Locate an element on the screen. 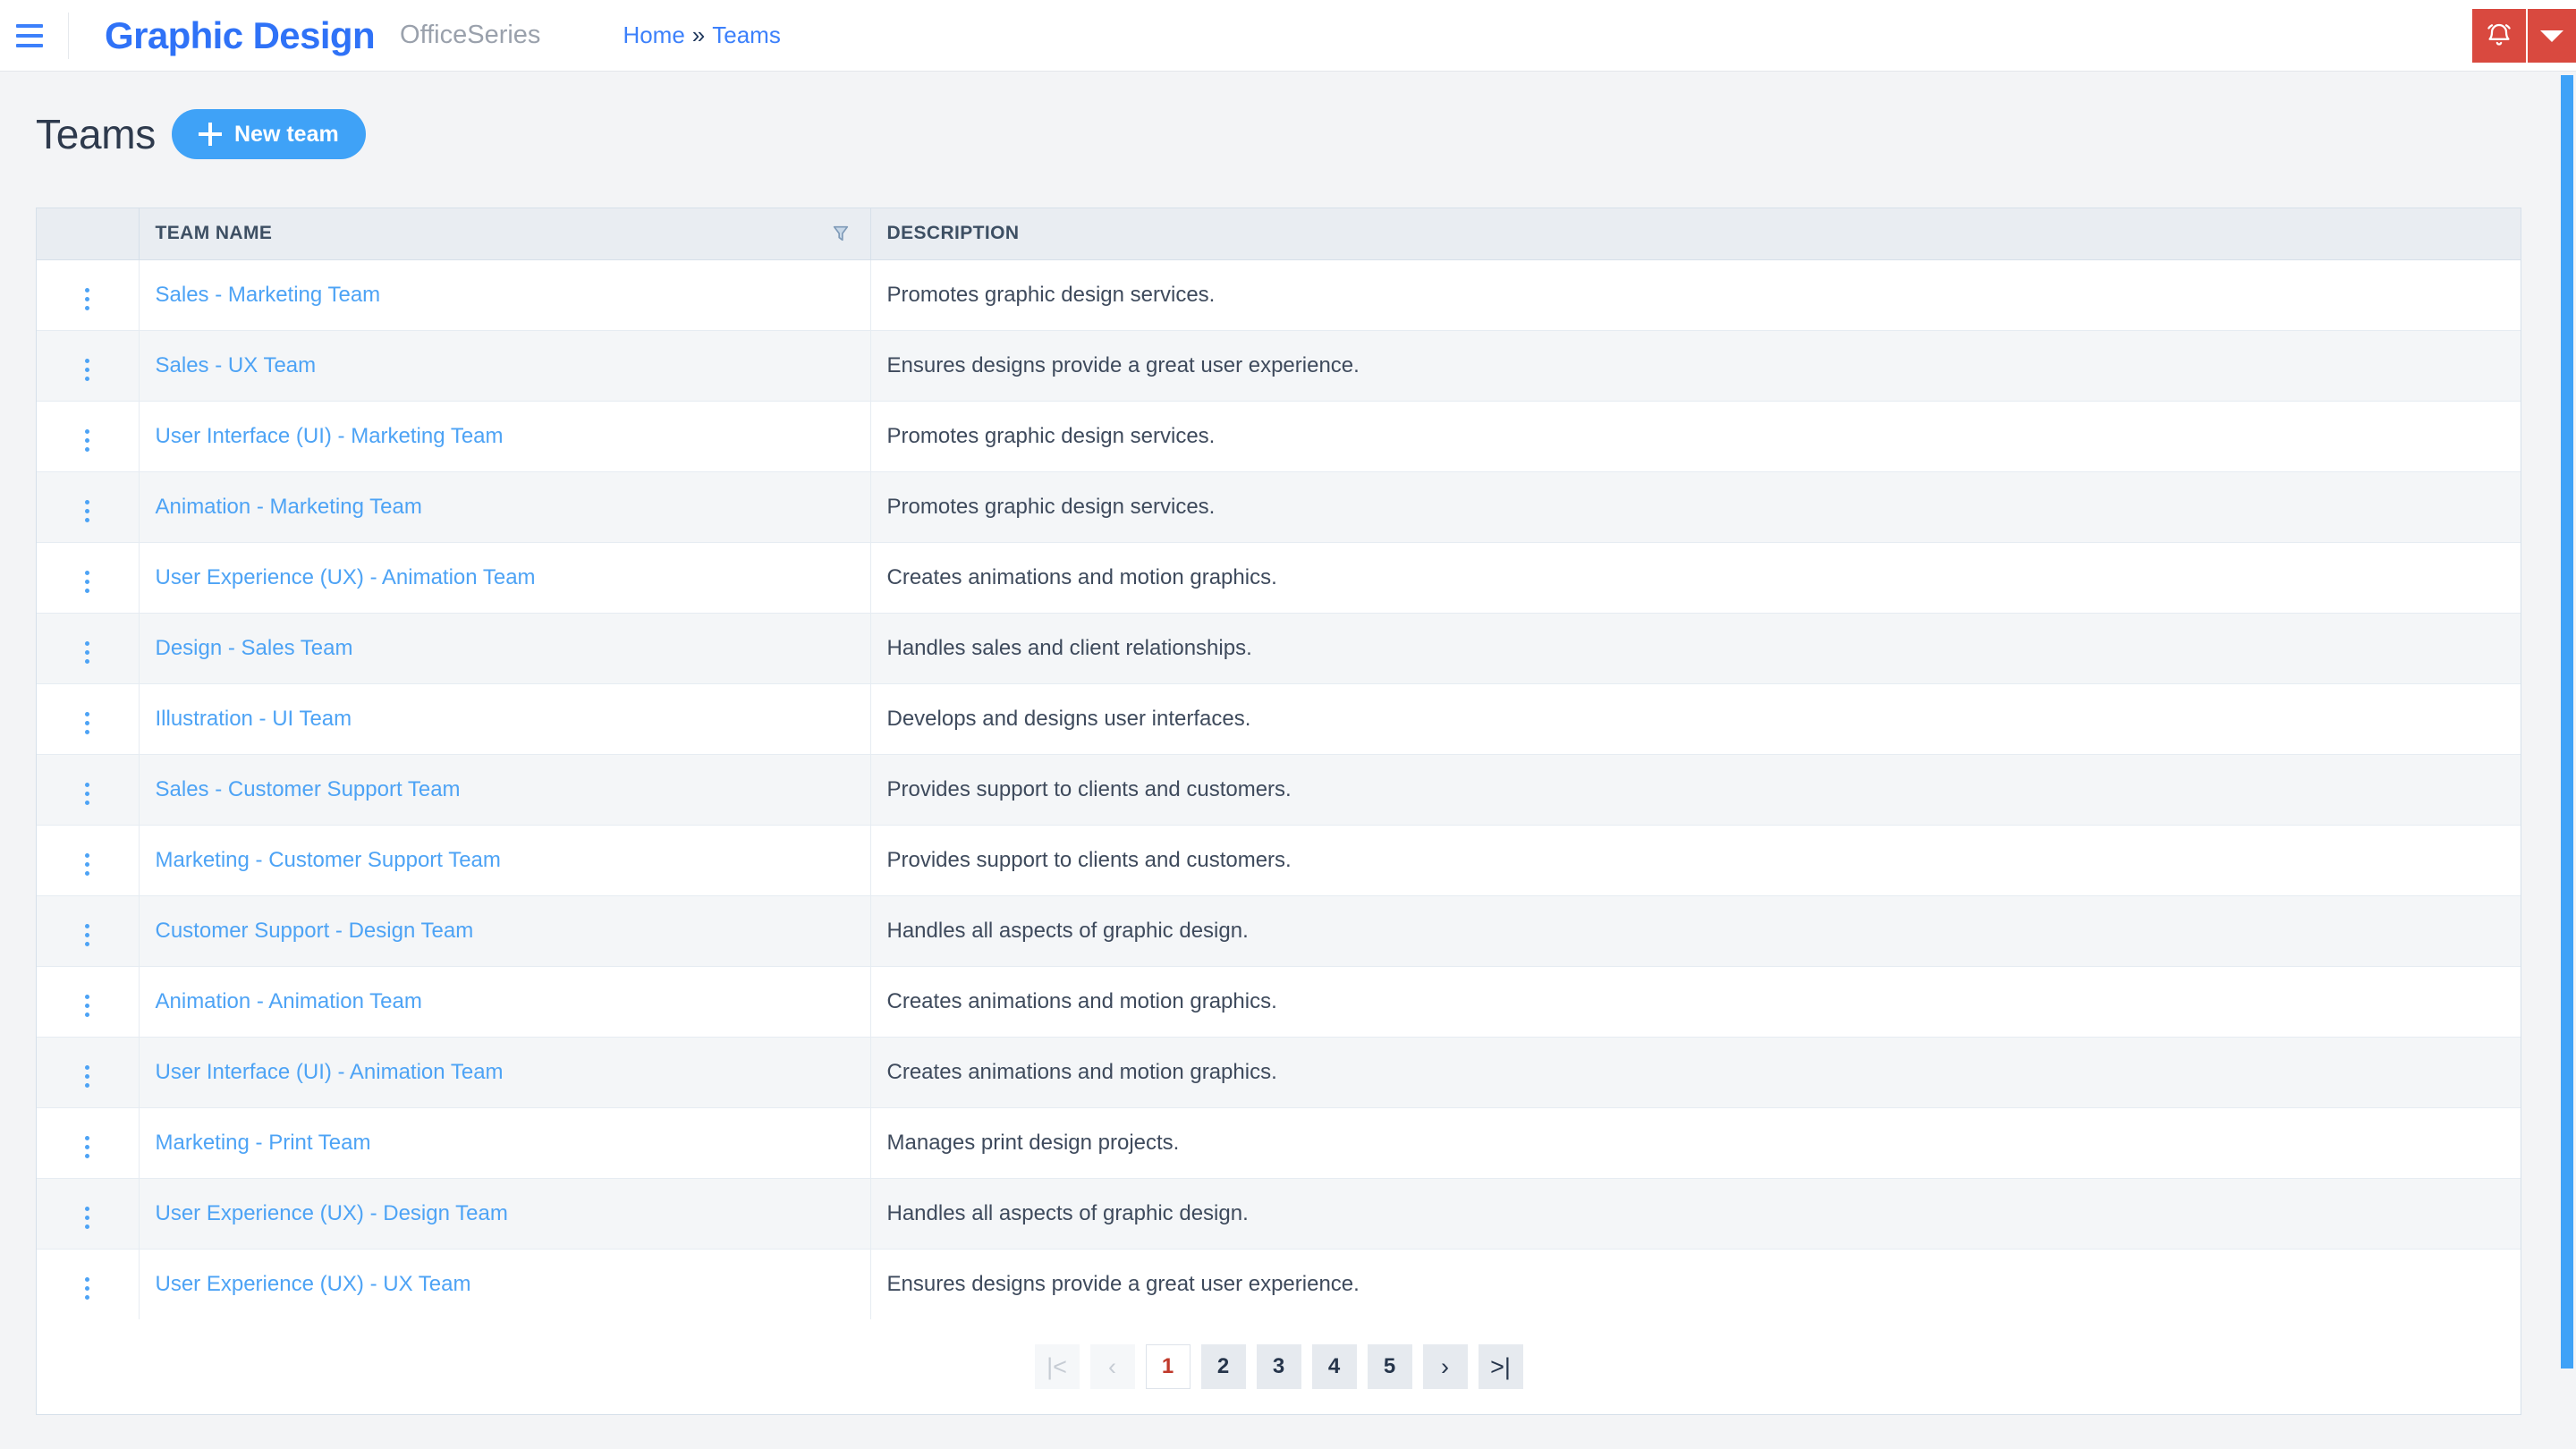 The width and height of the screenshot is (2576, 1449). team-description-cell: Develops and designs user interfaces. is located at coordinates (1695, 719).